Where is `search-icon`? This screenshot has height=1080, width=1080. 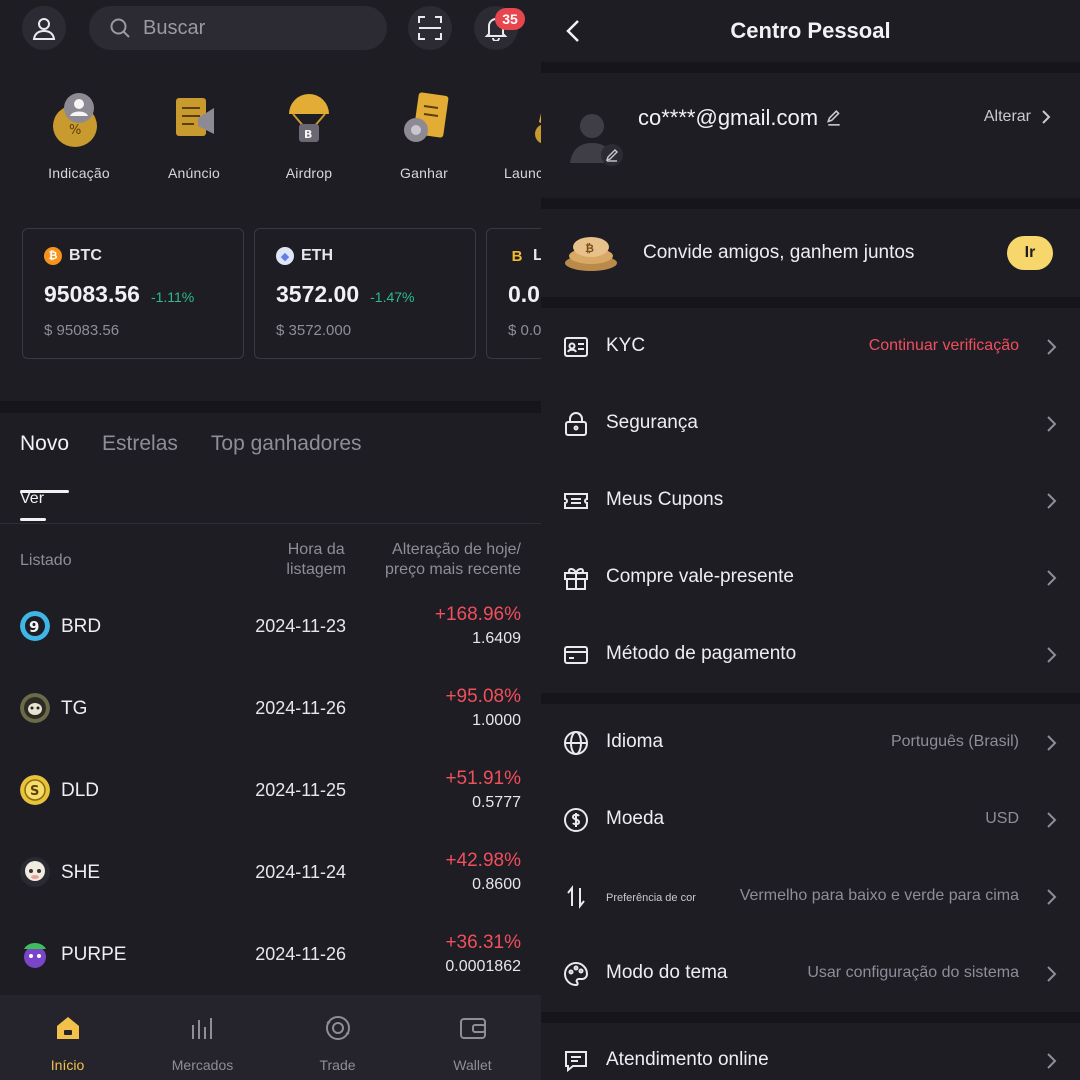
search-icon is located at coordinates (120, 28).